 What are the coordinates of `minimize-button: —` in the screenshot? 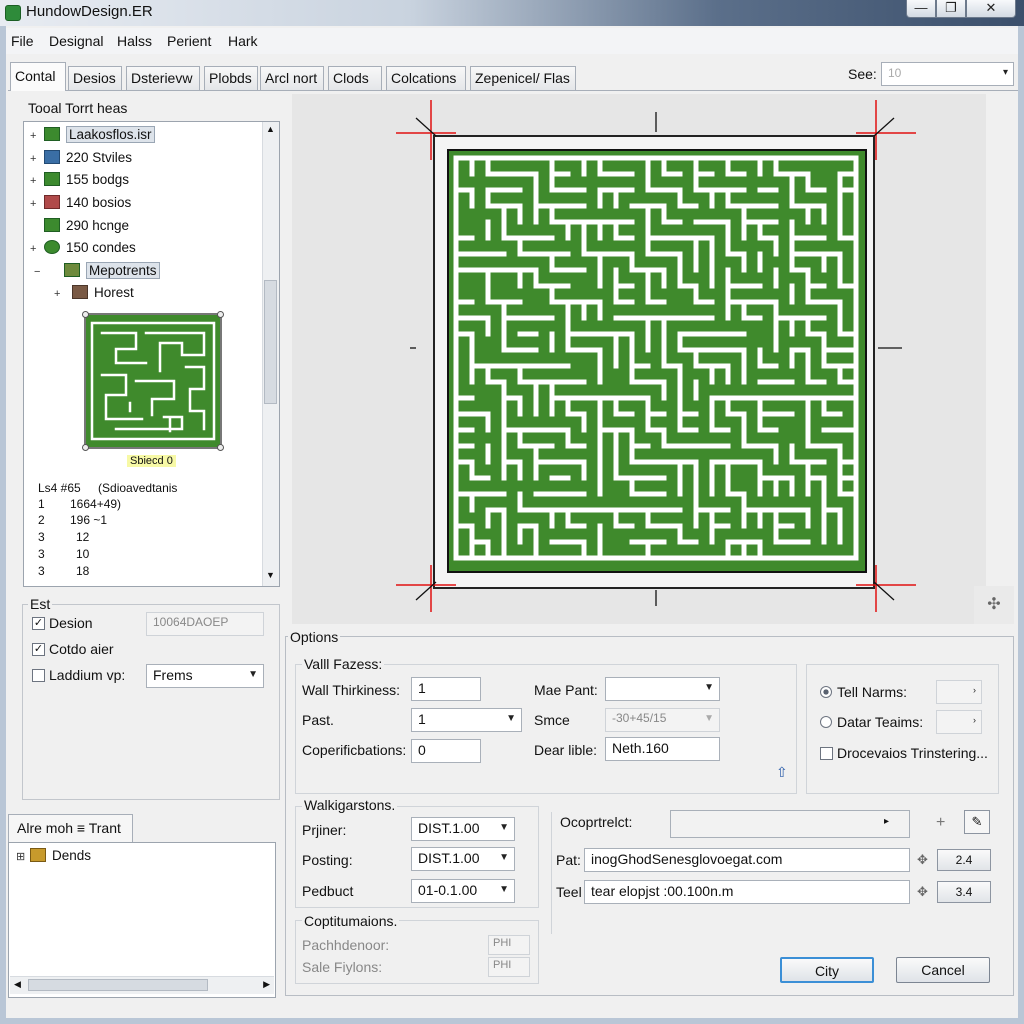 It's located at (921, 9).